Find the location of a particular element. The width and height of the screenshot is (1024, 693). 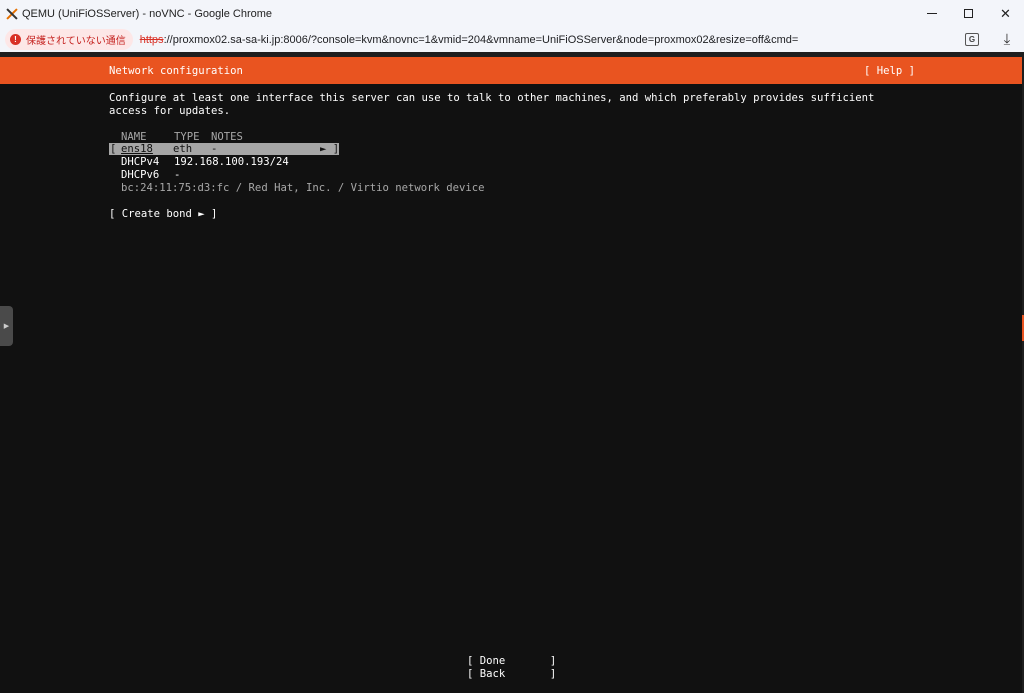

chevron-right-icon: ▶ is located at coordinates (6, 326).